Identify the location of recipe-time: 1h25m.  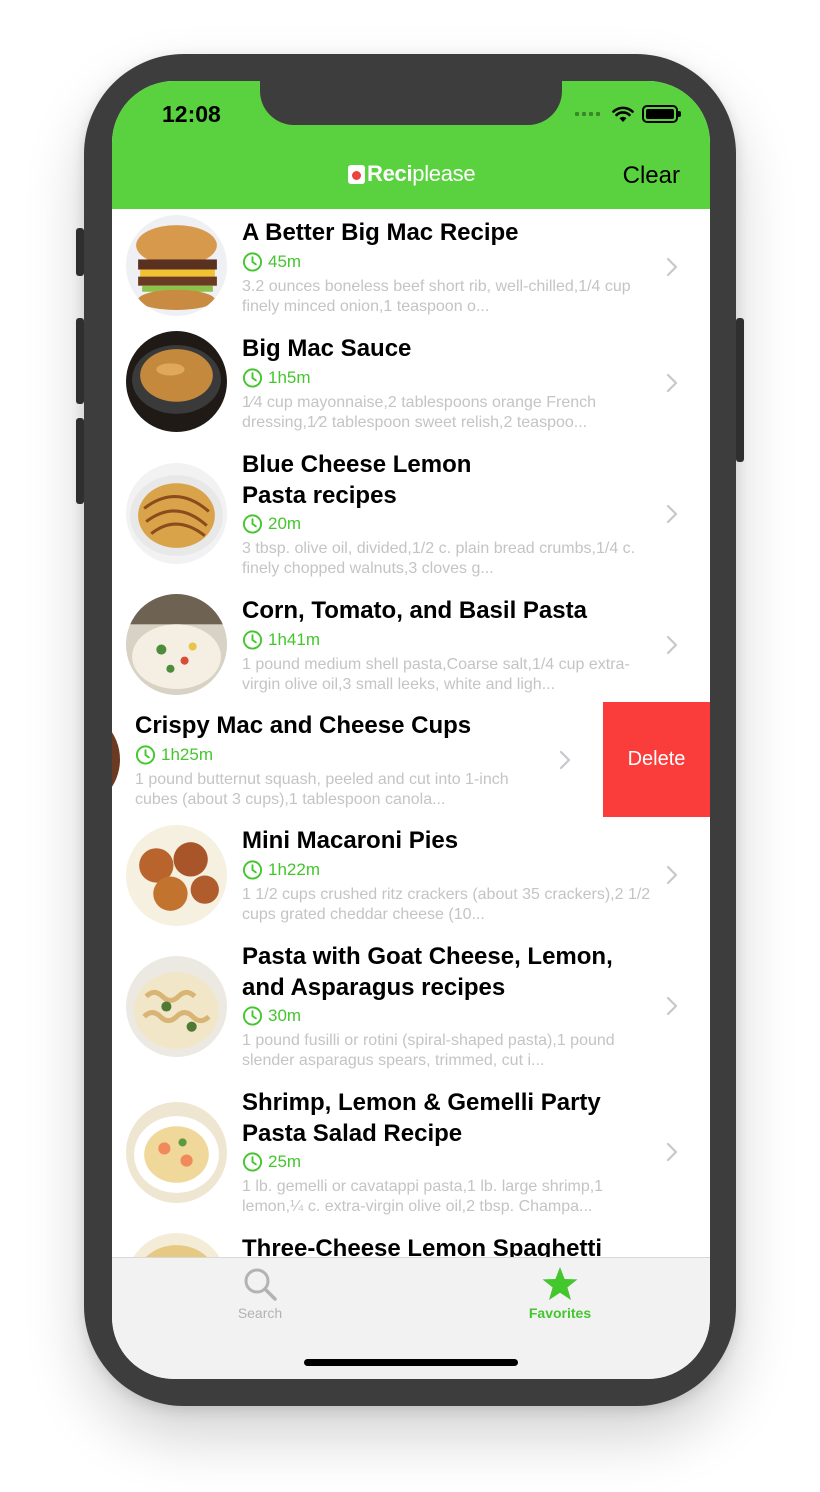
(174, 754).